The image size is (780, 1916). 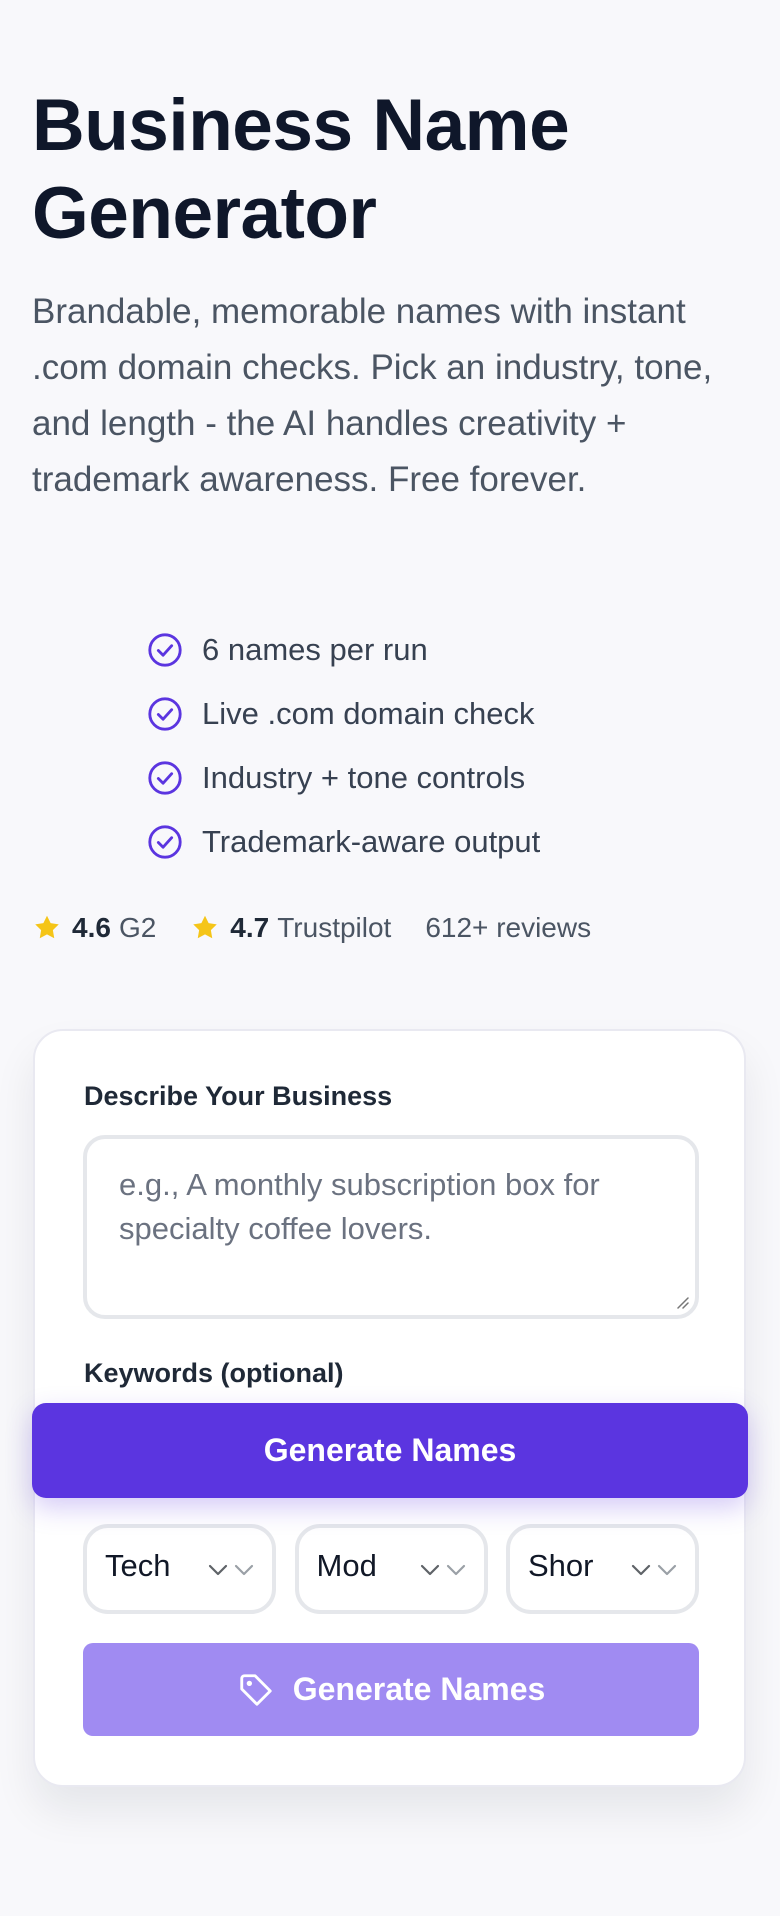 What do you see at coordinates (390, 1450) in the screenshot?
I see `sticky-generate-names-button: Generate Names` at bounding box center [390, 1450].